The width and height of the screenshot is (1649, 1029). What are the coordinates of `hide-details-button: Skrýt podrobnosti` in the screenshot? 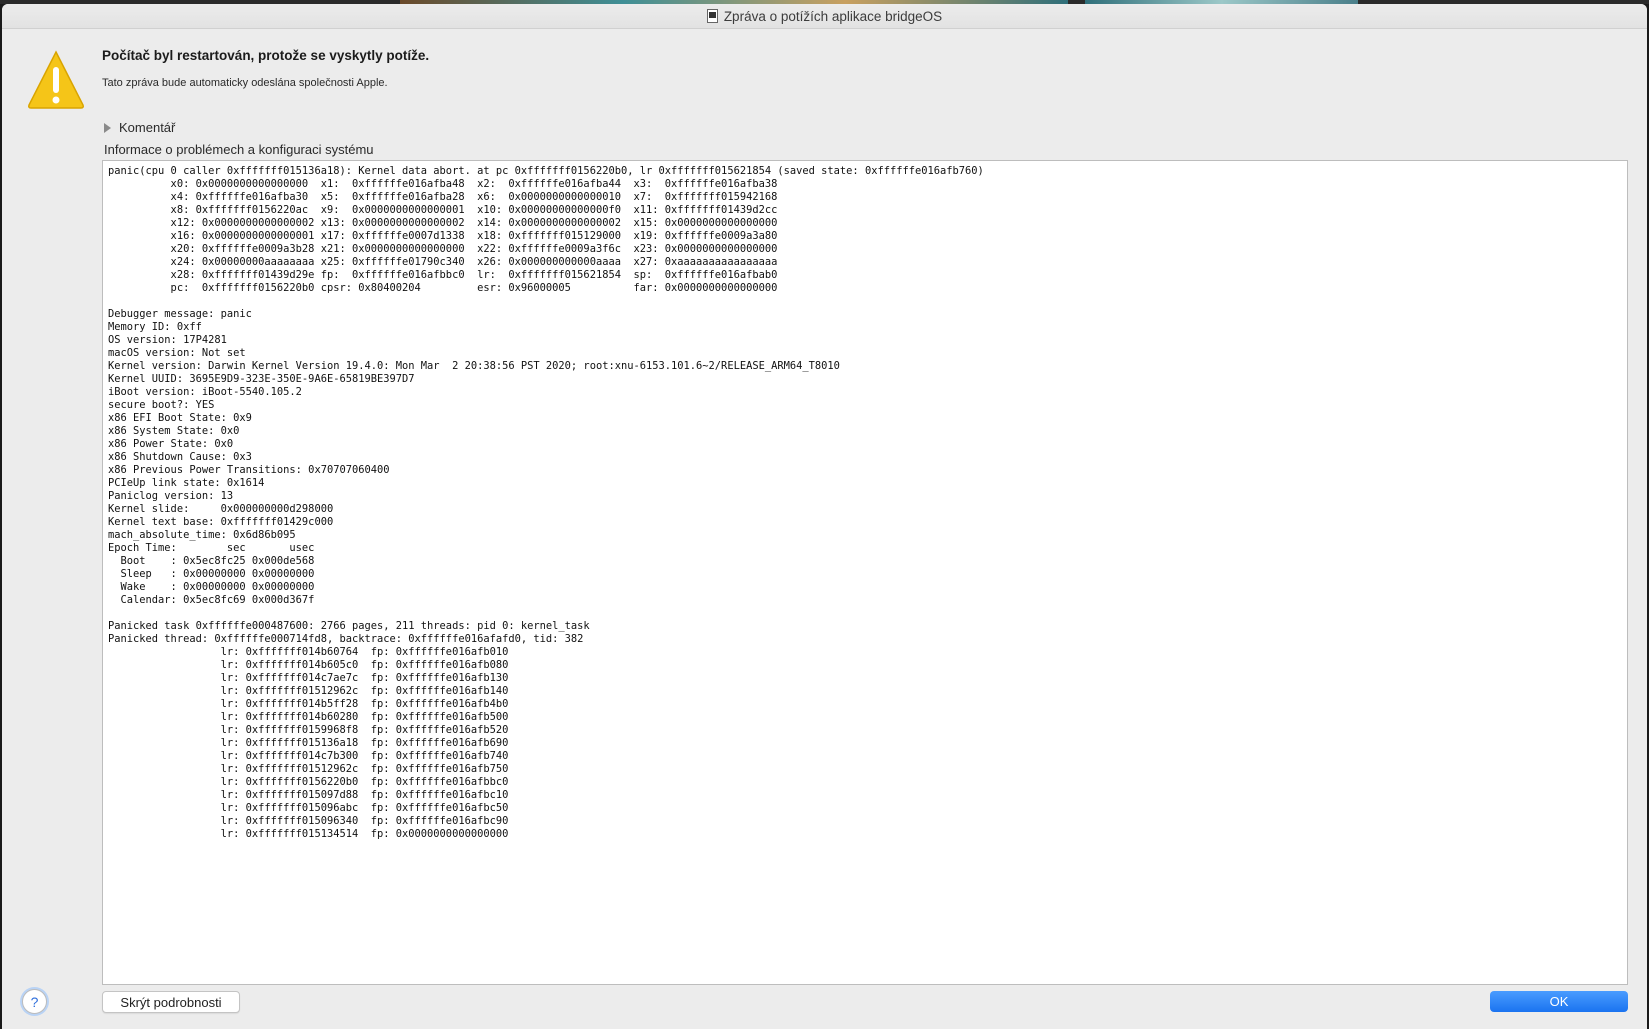 It's located at (171, 1002).